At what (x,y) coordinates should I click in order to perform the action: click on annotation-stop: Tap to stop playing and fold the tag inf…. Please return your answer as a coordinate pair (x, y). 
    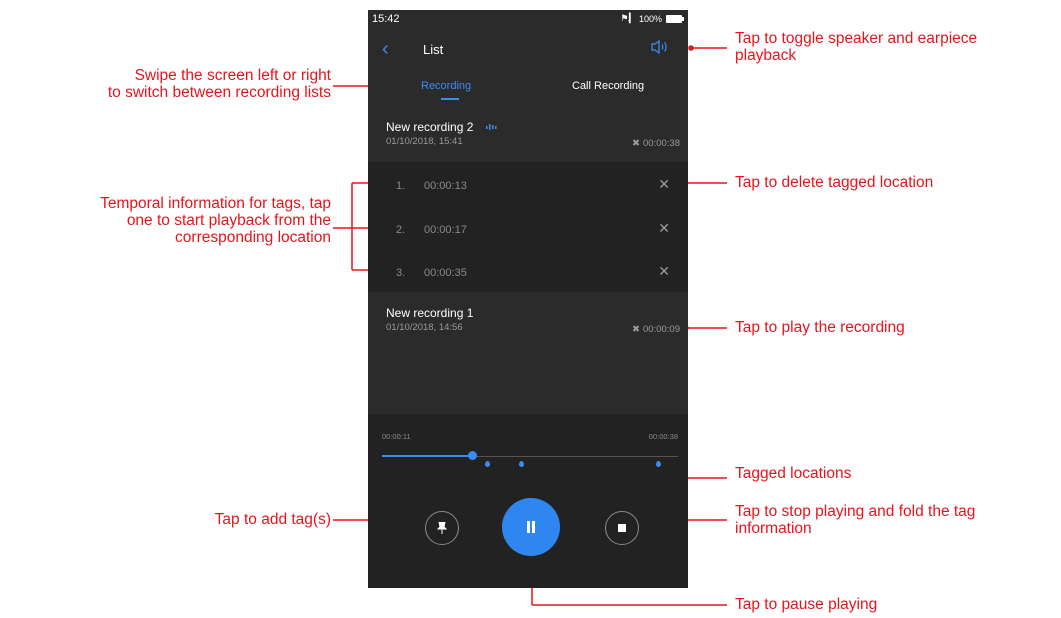
    Looking at the image, I should click on (897, 520).